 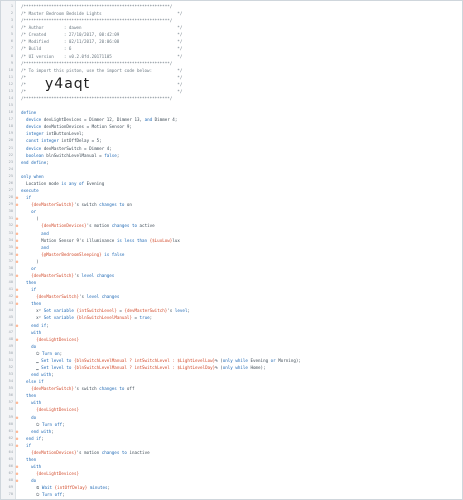 I want to click on code-text: /* Author : dawen */, so click(x=102, y=28).